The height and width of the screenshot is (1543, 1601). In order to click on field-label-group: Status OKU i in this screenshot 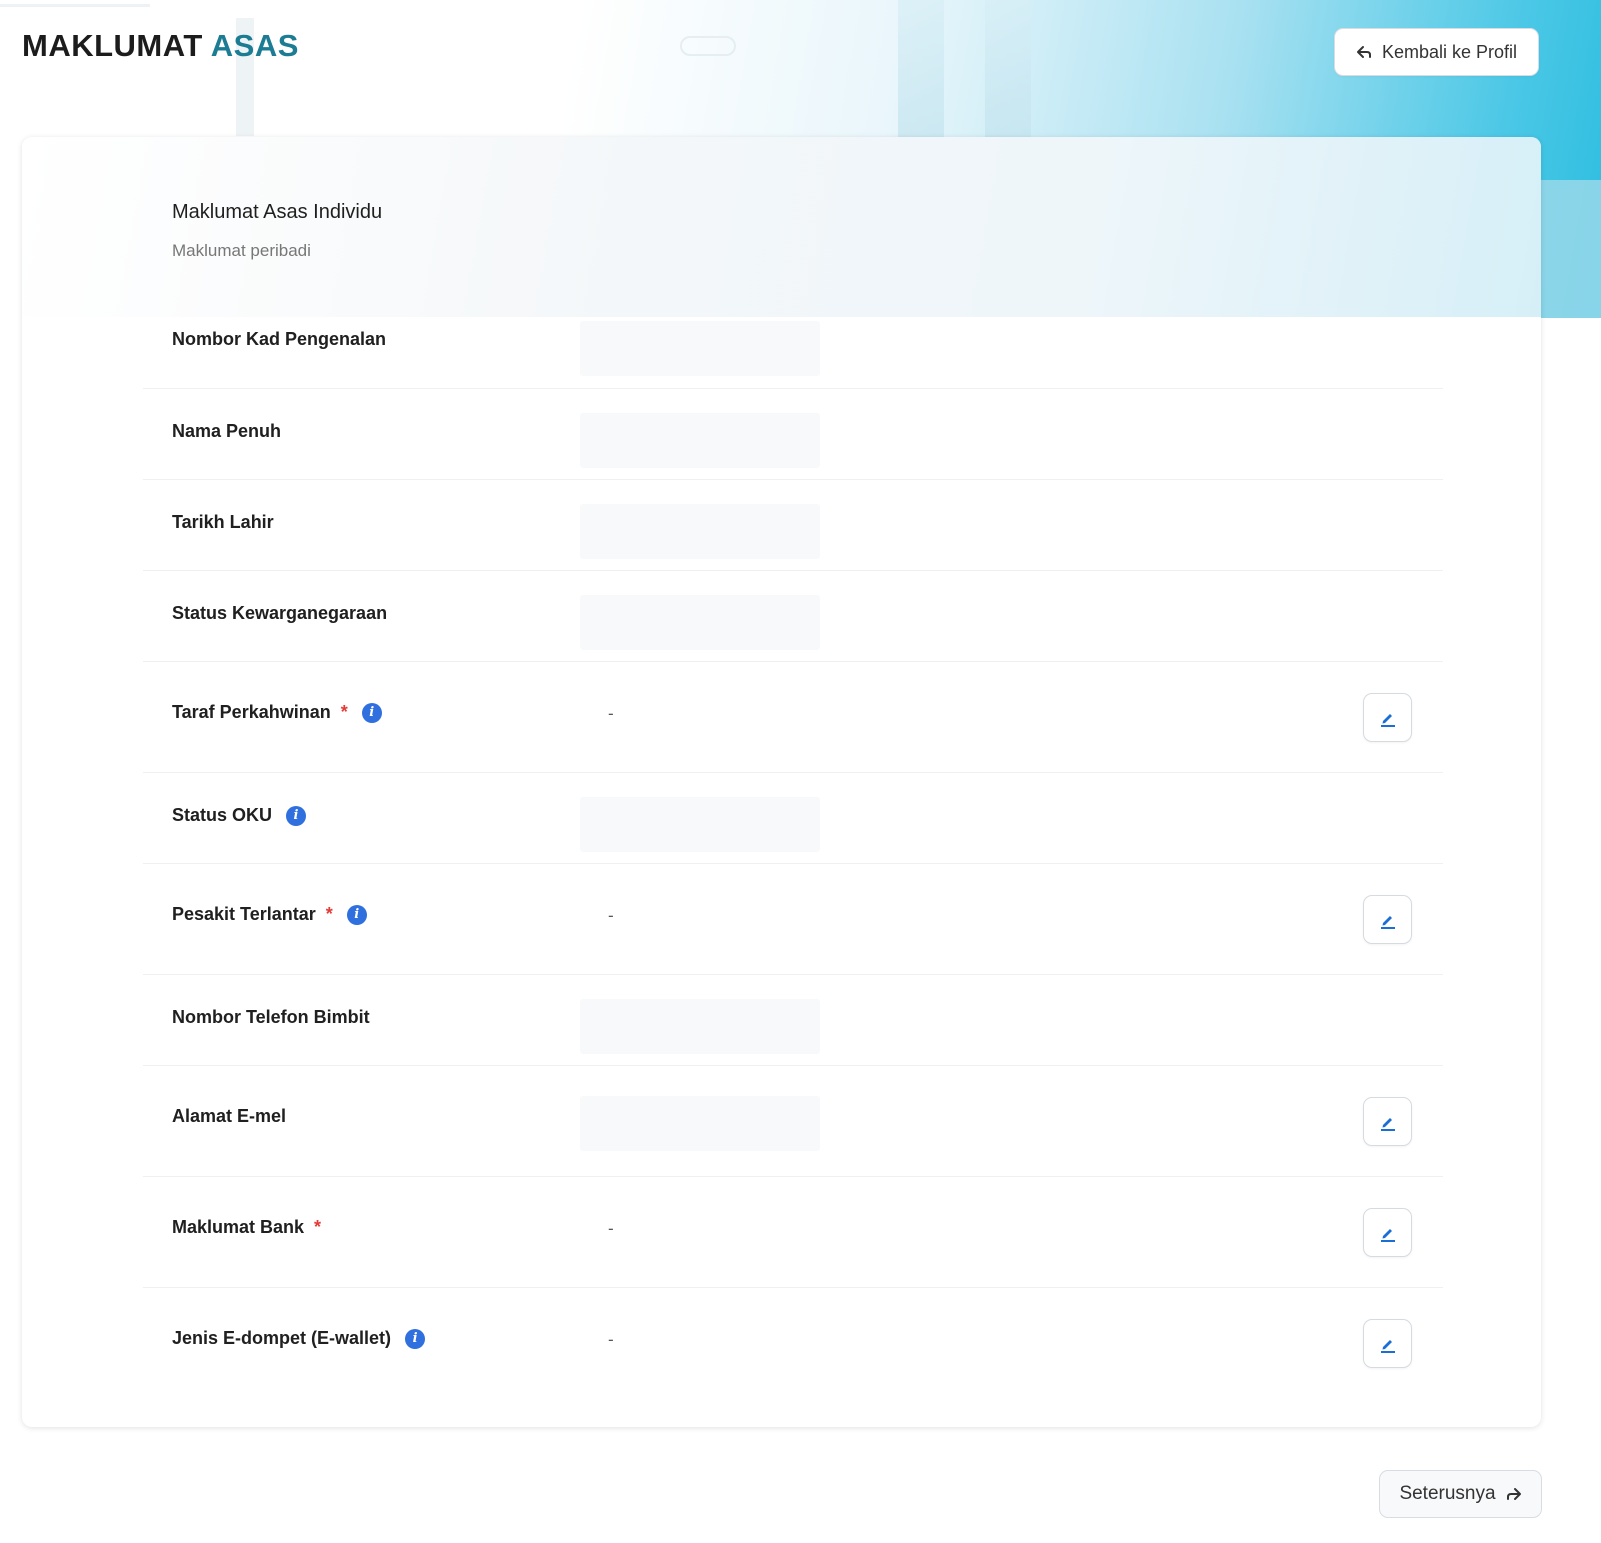, I will do `click(239, 815)`.